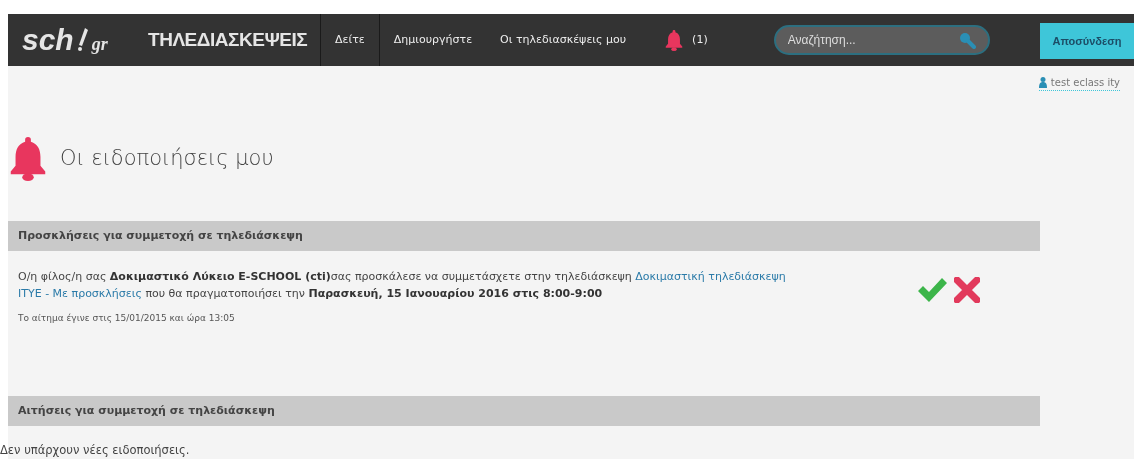  What do you see at coordinates (127, 319) in the screenshot?
I see `request-date: Το αίτημα έγινε στις 15/01/2015 και ώρα 13:05` at bounding box center [127, 319].